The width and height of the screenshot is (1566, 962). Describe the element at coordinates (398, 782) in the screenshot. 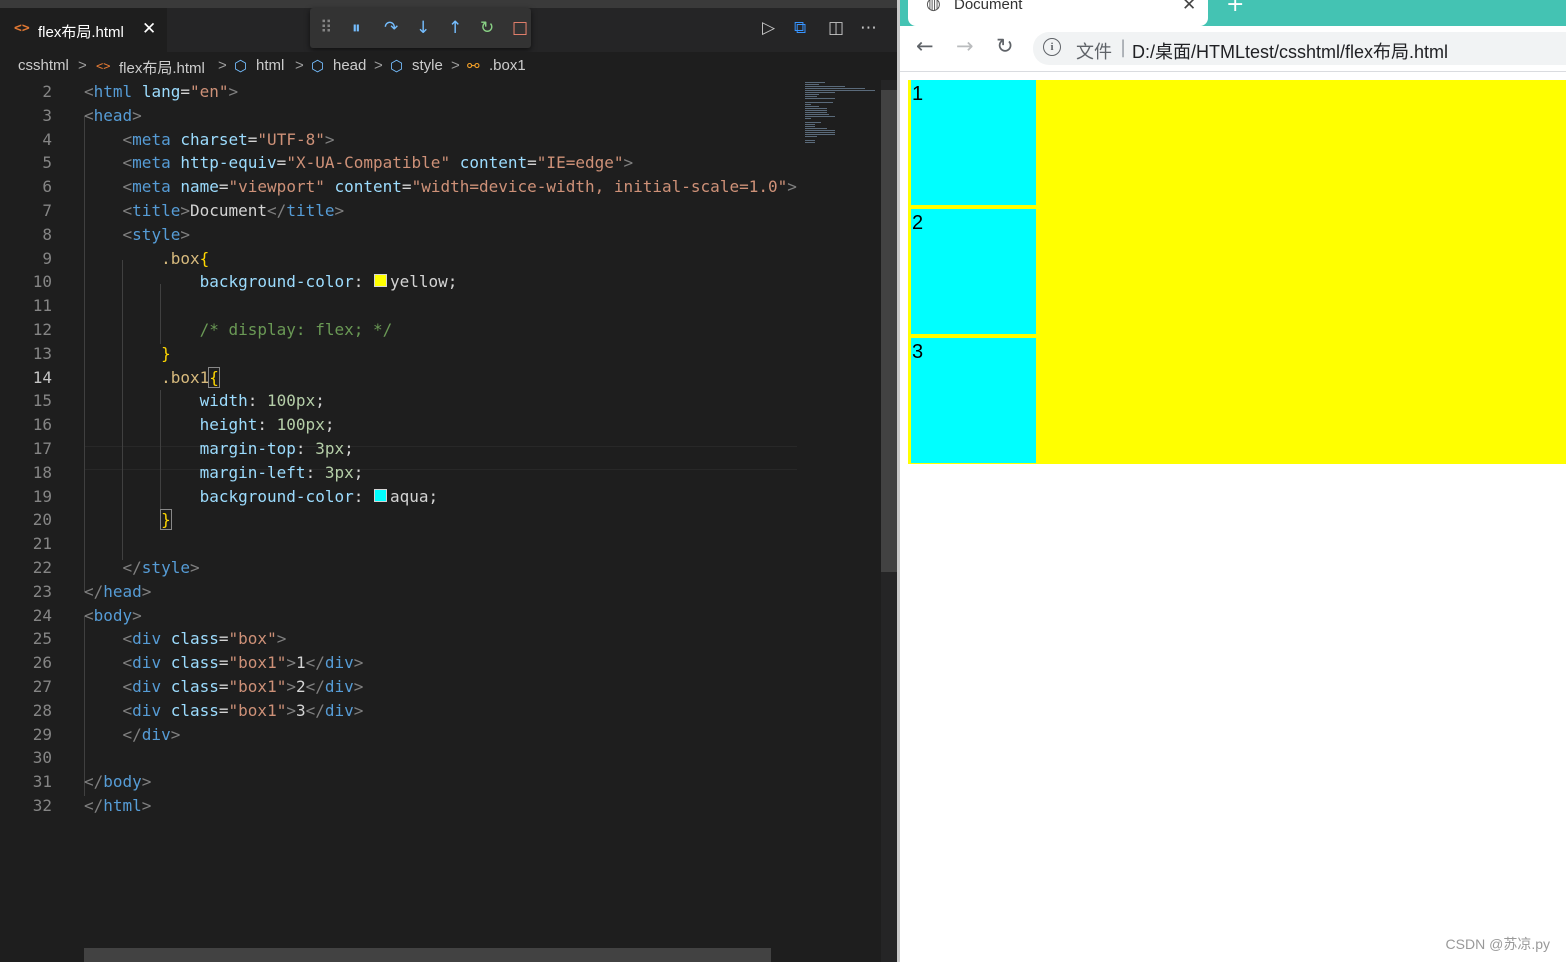

I see `code-line: 31 </body>` at that location.